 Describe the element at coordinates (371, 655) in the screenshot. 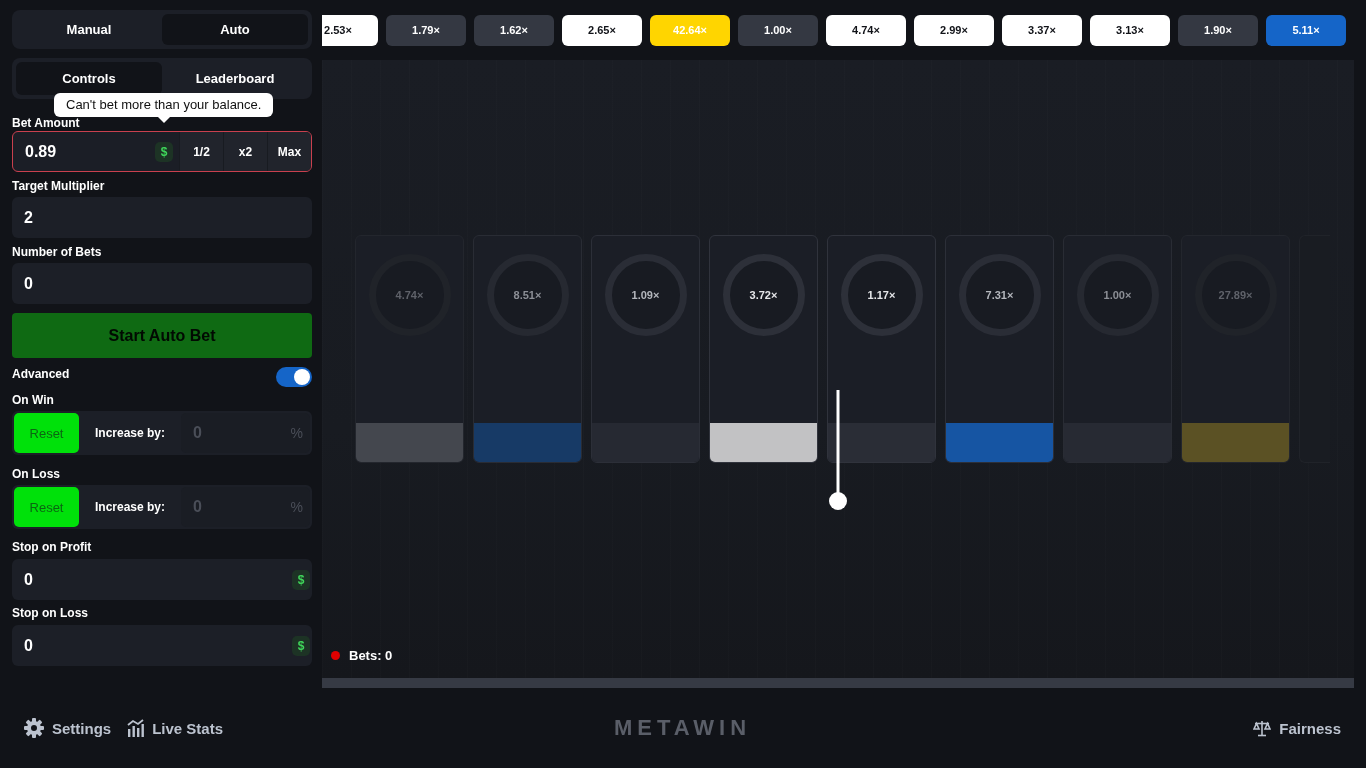

I see `bets-count: Bets: 0` at that location.